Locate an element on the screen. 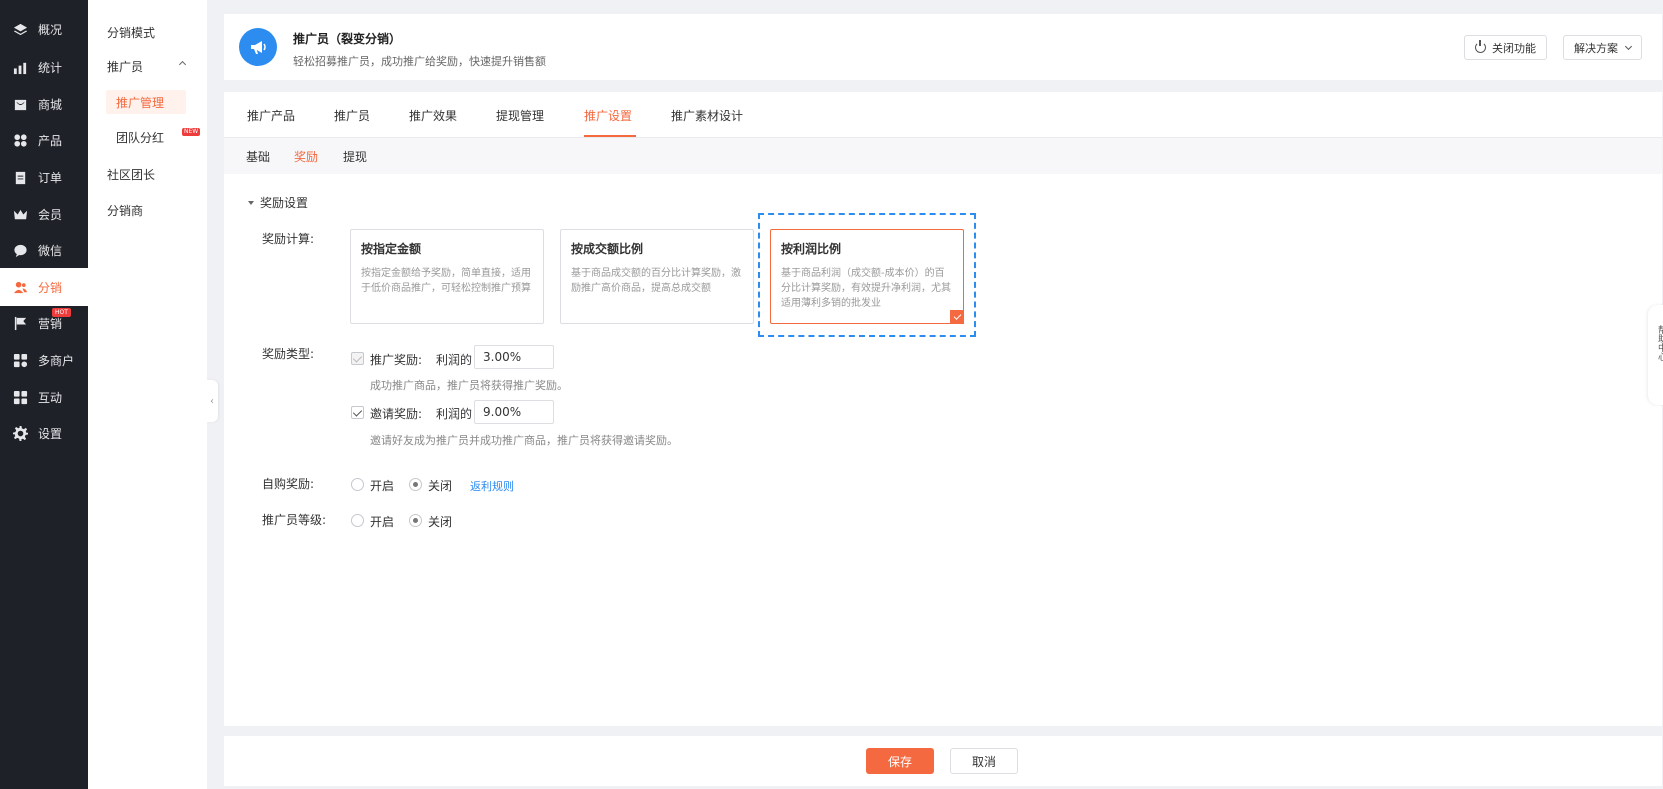 This screenshot has width=1663, height=789. nav-item-overview: 概况 is located at coordinates (44, 29).